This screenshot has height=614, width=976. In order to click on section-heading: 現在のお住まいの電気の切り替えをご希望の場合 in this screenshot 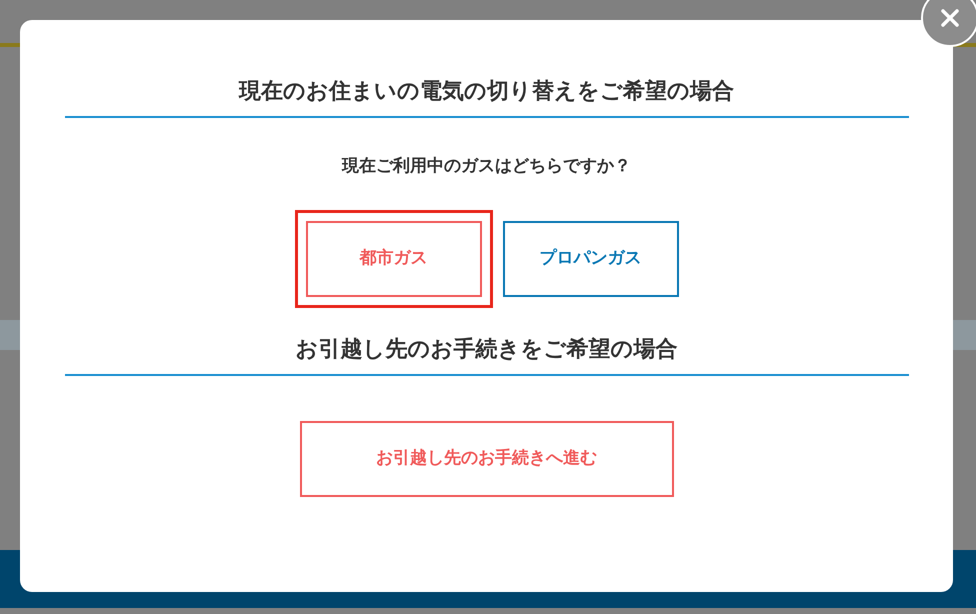, I will do `click(486, 97)`.